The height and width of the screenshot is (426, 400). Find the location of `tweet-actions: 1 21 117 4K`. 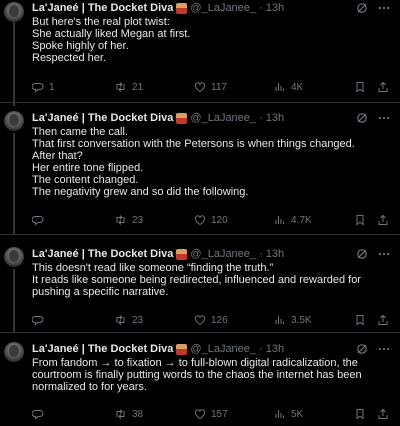

tweet-actions: 1 21 117 4K is located at coordinates (211, 87).